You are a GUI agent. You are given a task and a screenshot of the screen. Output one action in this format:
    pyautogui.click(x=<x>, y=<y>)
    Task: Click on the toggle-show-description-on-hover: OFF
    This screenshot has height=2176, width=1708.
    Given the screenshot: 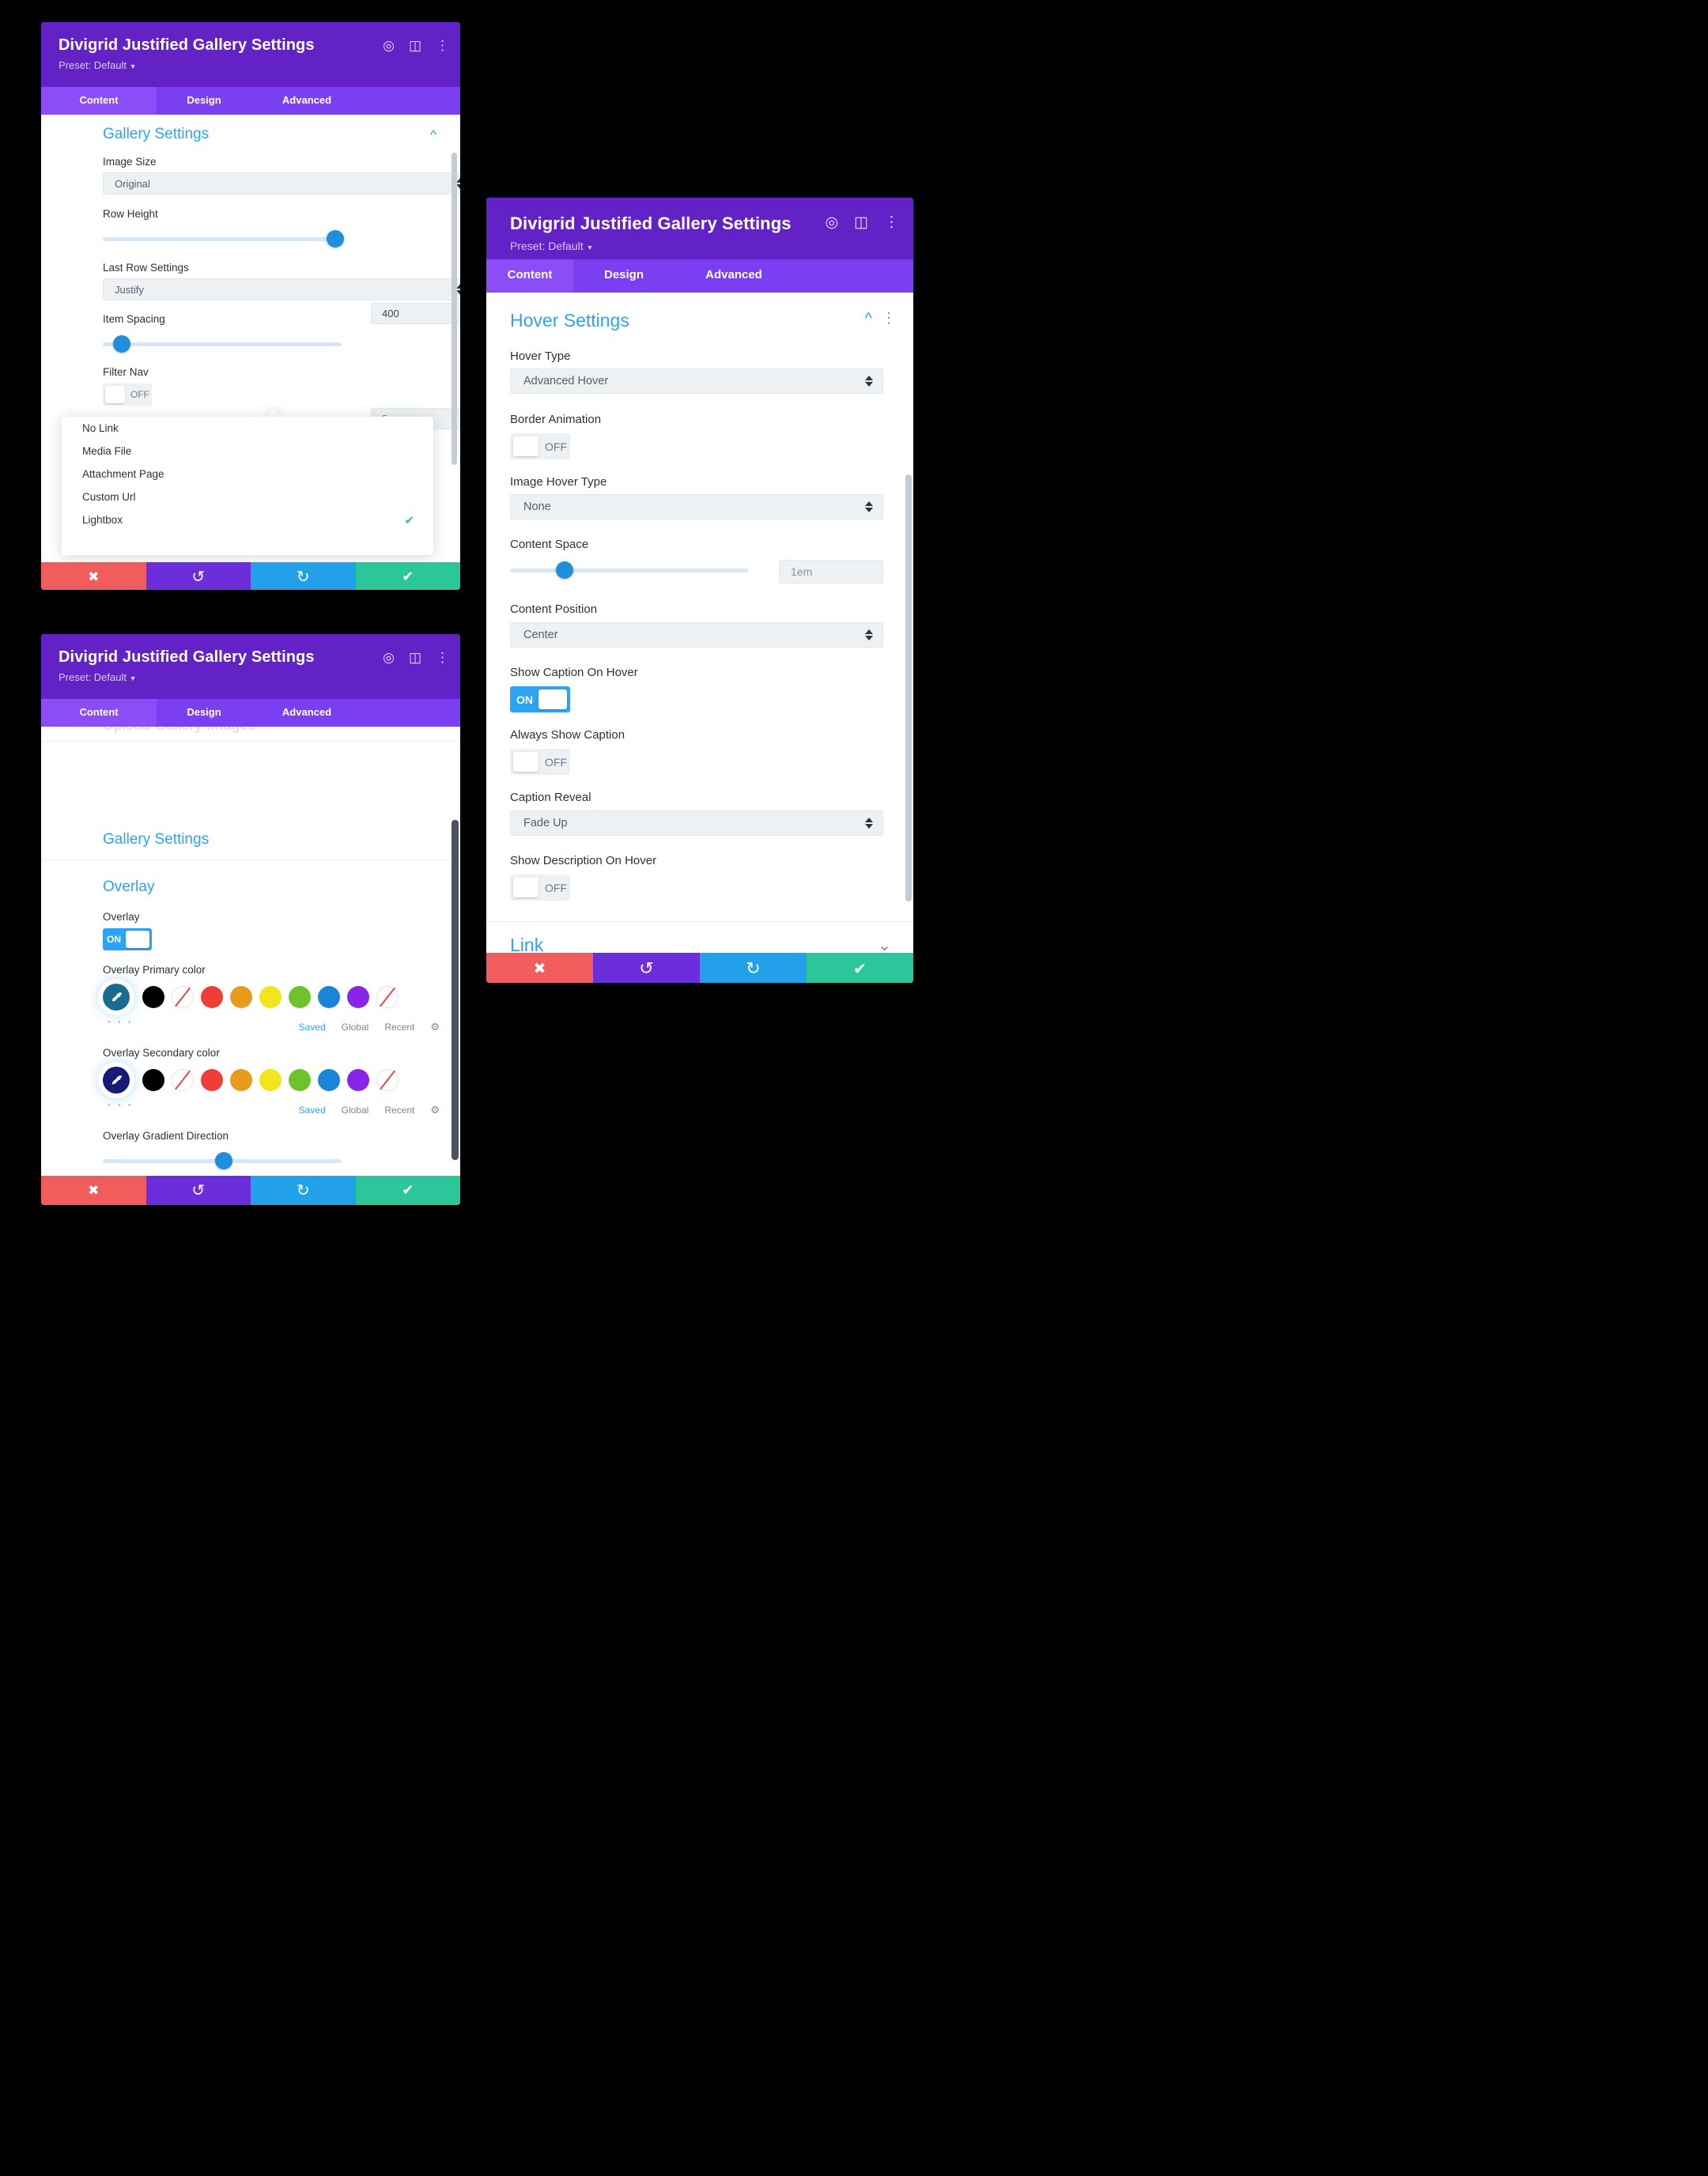 What is the action you would take?
    pyautogui.click(x=540, y=888)
    